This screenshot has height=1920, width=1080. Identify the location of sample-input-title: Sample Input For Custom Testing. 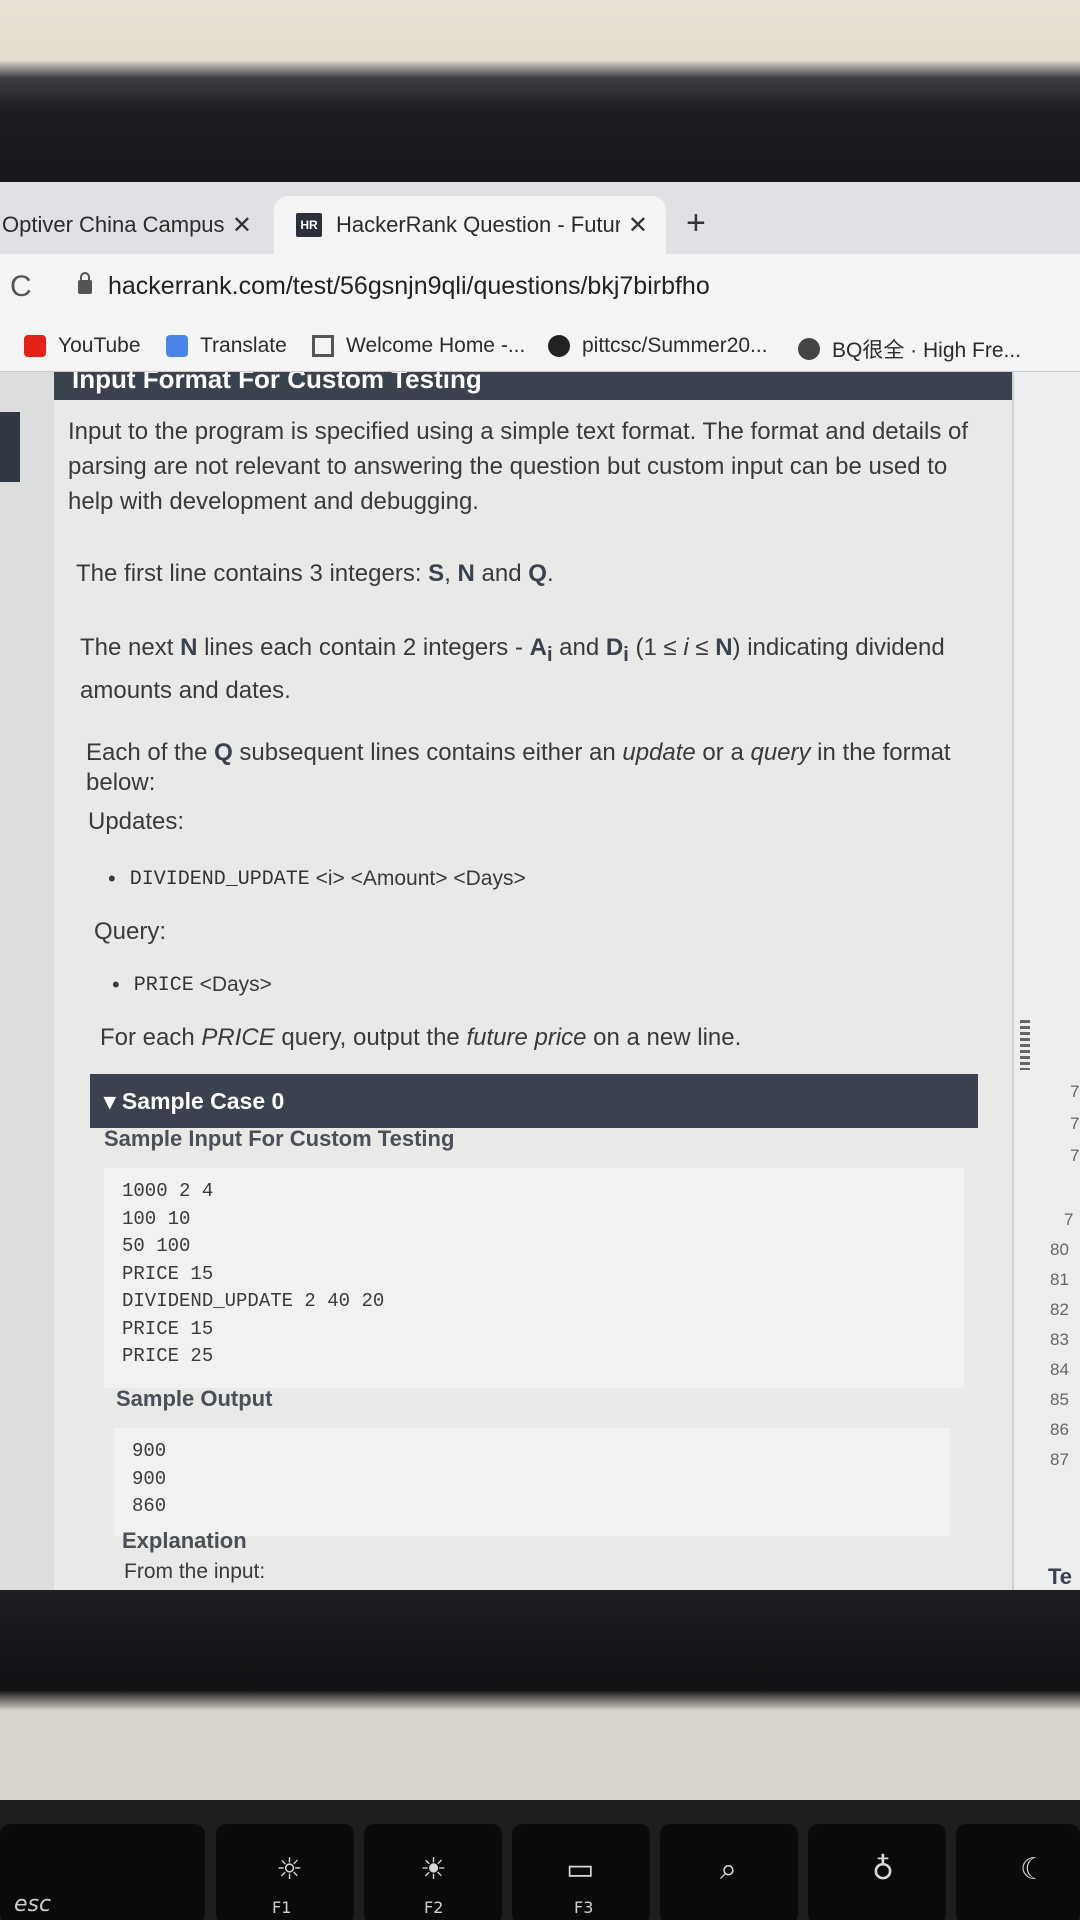
(279, 1138).